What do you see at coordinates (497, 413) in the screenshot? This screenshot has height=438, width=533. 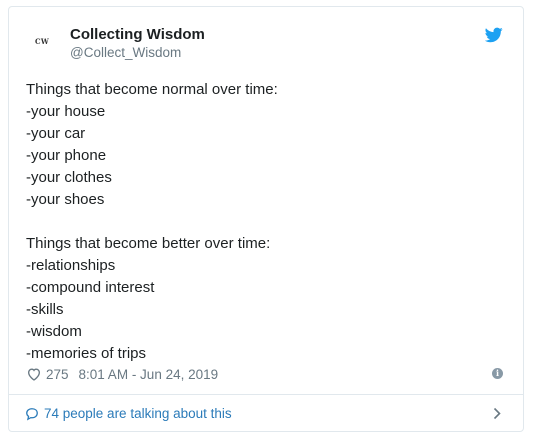 I see `chevron-right-icon` at bounding box center [497, 413].